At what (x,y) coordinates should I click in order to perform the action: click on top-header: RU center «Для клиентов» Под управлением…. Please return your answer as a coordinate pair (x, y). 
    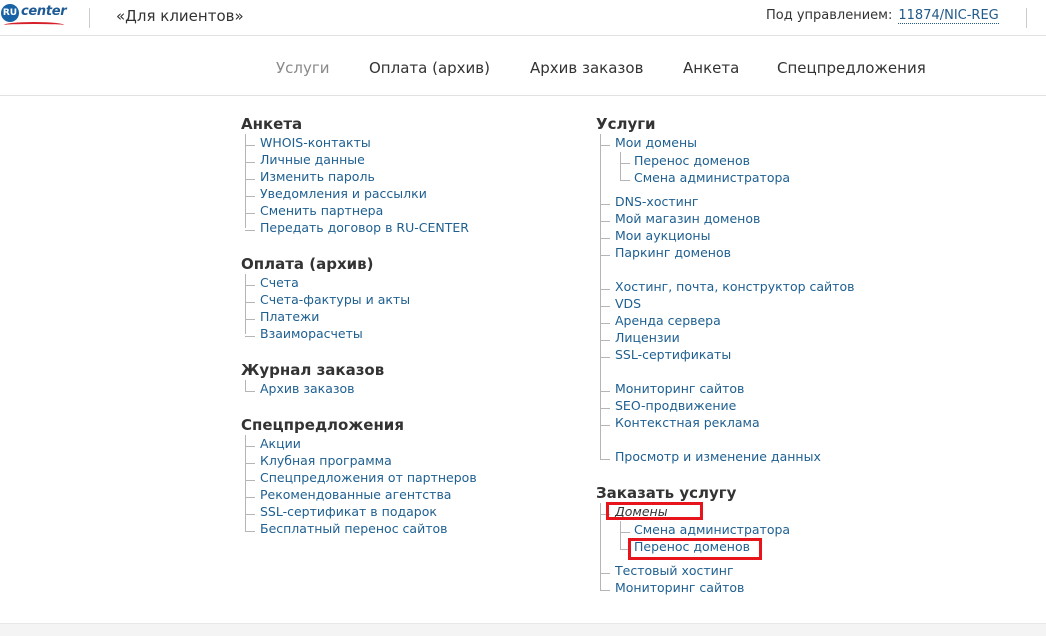
    Looking at the image, I should click on (523, 18).